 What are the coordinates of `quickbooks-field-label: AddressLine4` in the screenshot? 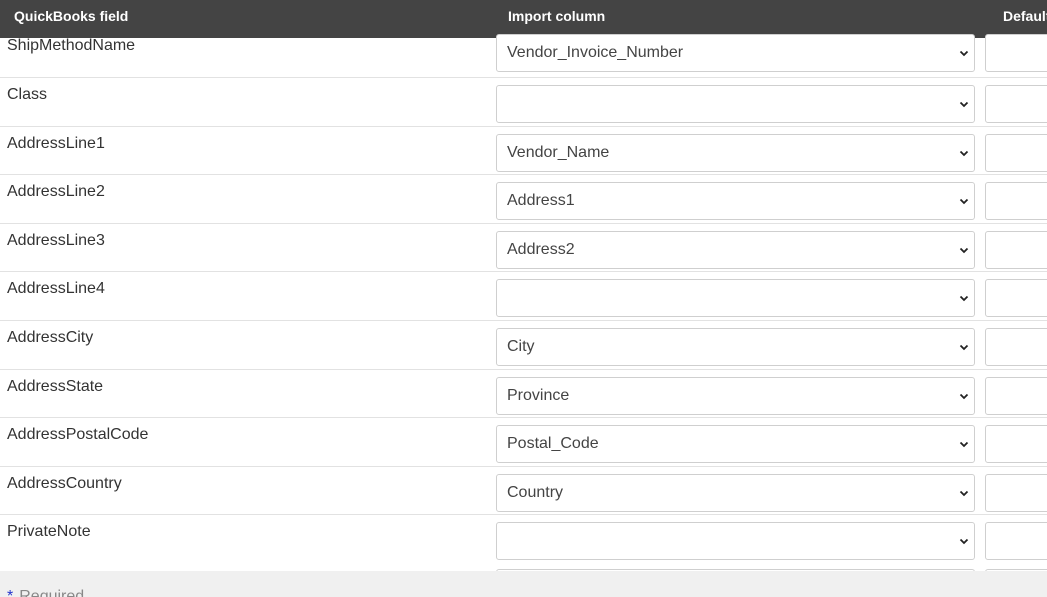 It's located at (56, 289).